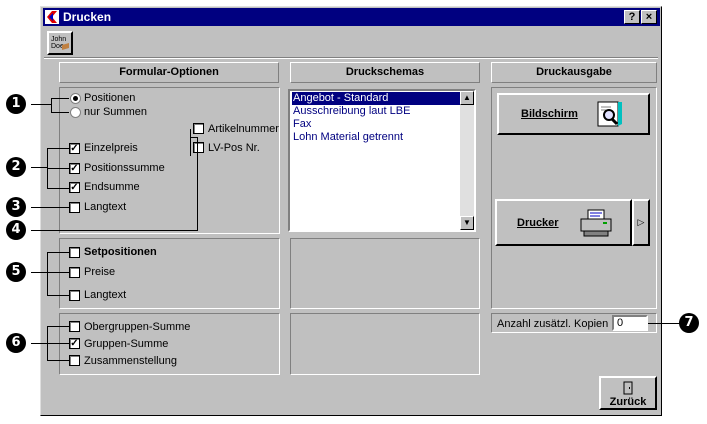  Describe the element at coordinates (74, 295) in the screenshot. I see `checkbox-set-langtext` at that location.